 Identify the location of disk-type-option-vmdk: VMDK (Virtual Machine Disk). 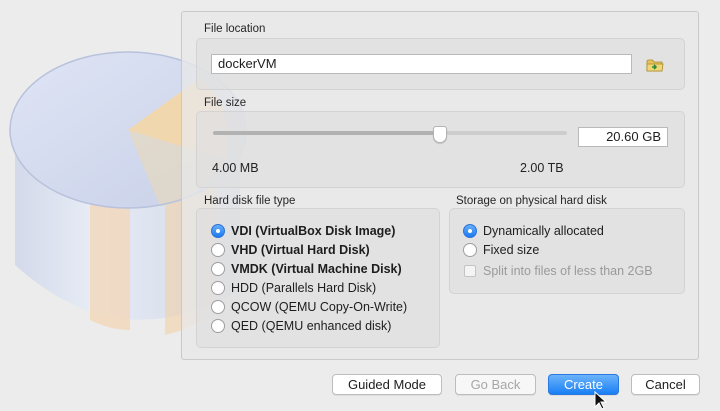
(306, 269).